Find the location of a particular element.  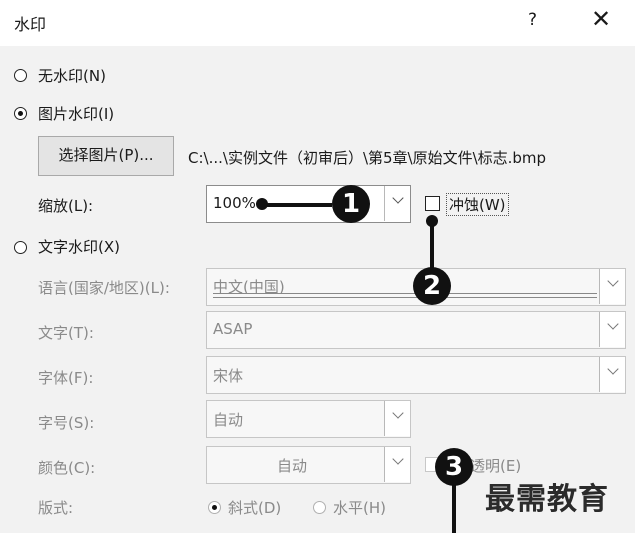

callout-2-badge: 2 is located at coordinates (432, 286).